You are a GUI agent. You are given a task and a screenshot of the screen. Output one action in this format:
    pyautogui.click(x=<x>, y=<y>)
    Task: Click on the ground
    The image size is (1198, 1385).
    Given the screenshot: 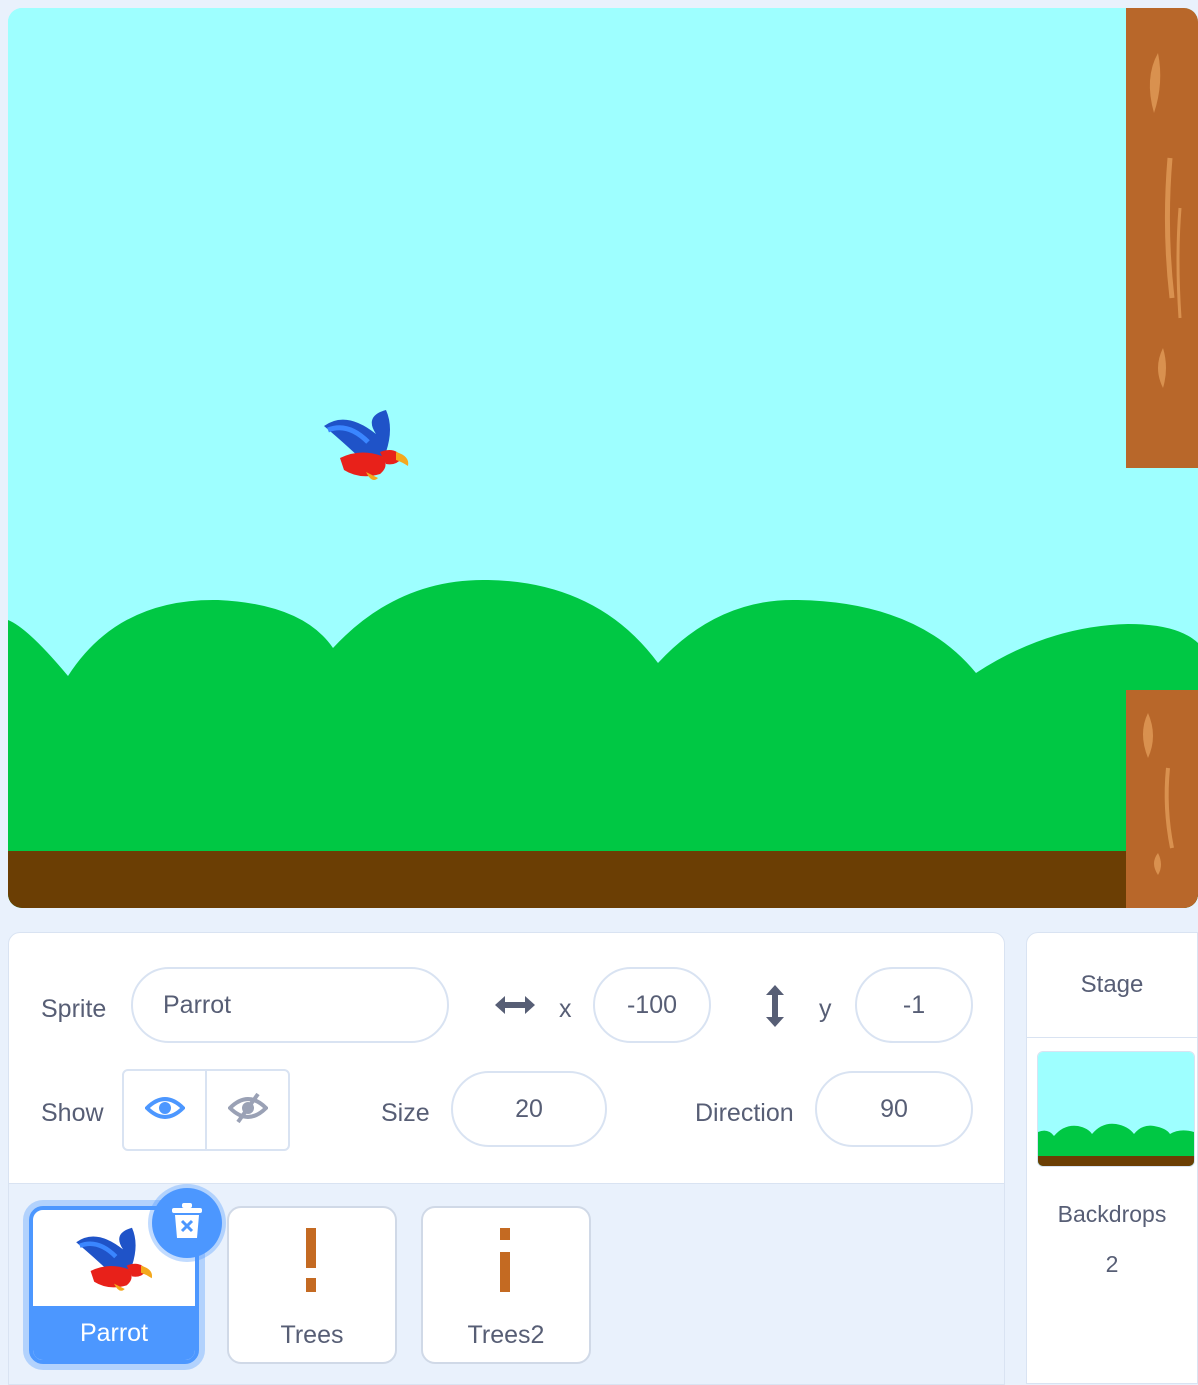 What is the action you would take?
    pyautogui.click(x=603, y=879)
    